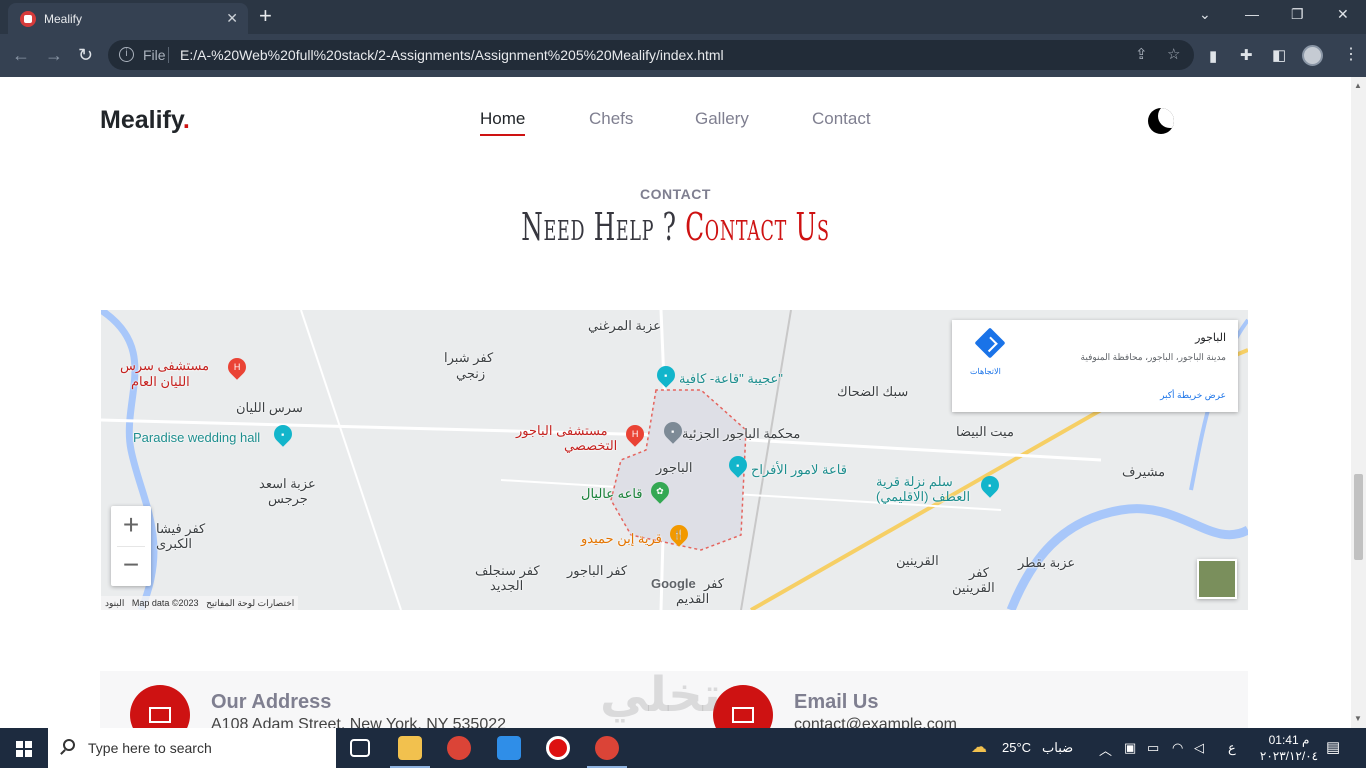 This screenshot has height=768, width=1366. I want to click on close-tab-icon: ✕, so click(232, 18).